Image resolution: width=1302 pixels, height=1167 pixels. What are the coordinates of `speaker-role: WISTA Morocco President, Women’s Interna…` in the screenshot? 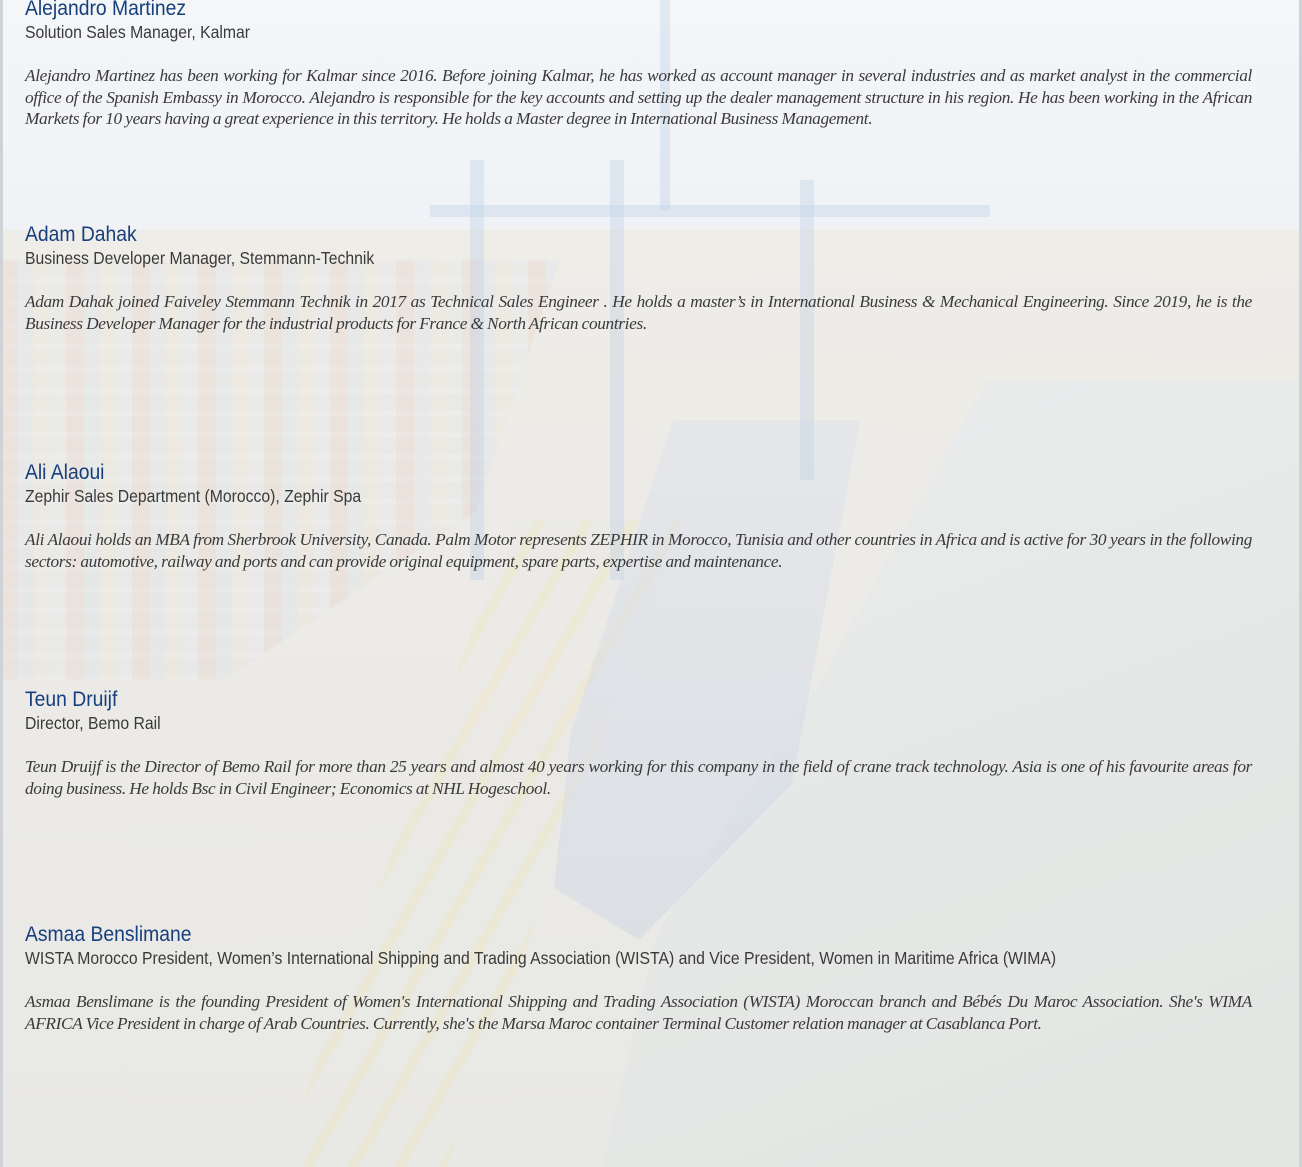 It's located at (541, 958).